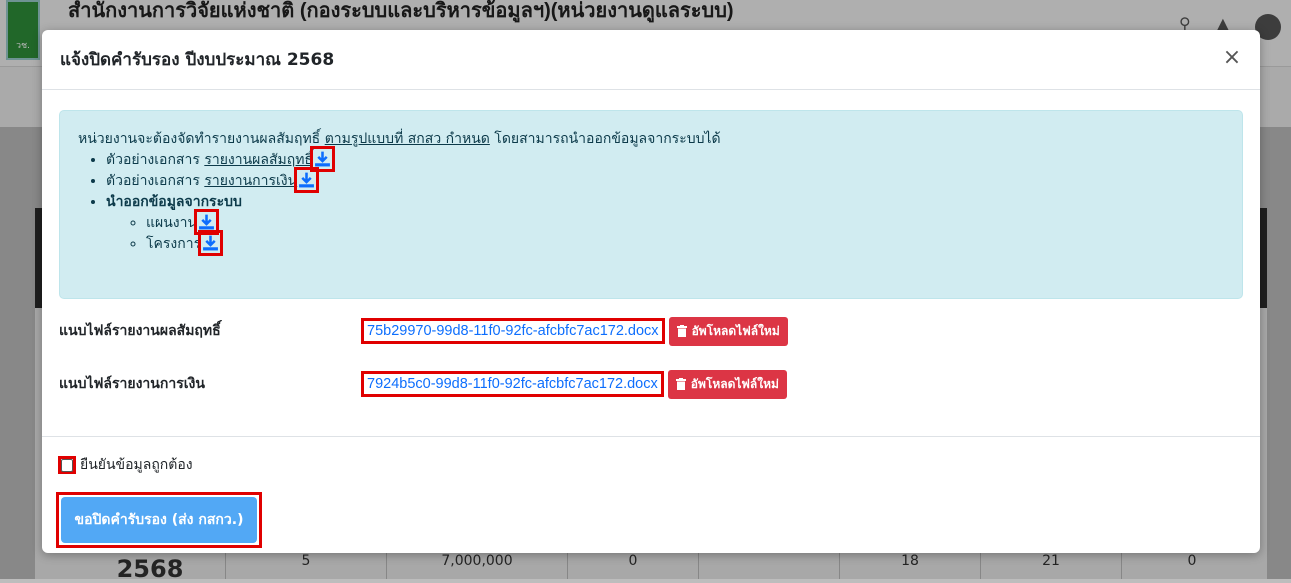 This screenshot has height=583, width=1291. What do you see at coordinates (651, 436) in the screenshot?
I see `footer-divider` at bounding box center [651, 436].